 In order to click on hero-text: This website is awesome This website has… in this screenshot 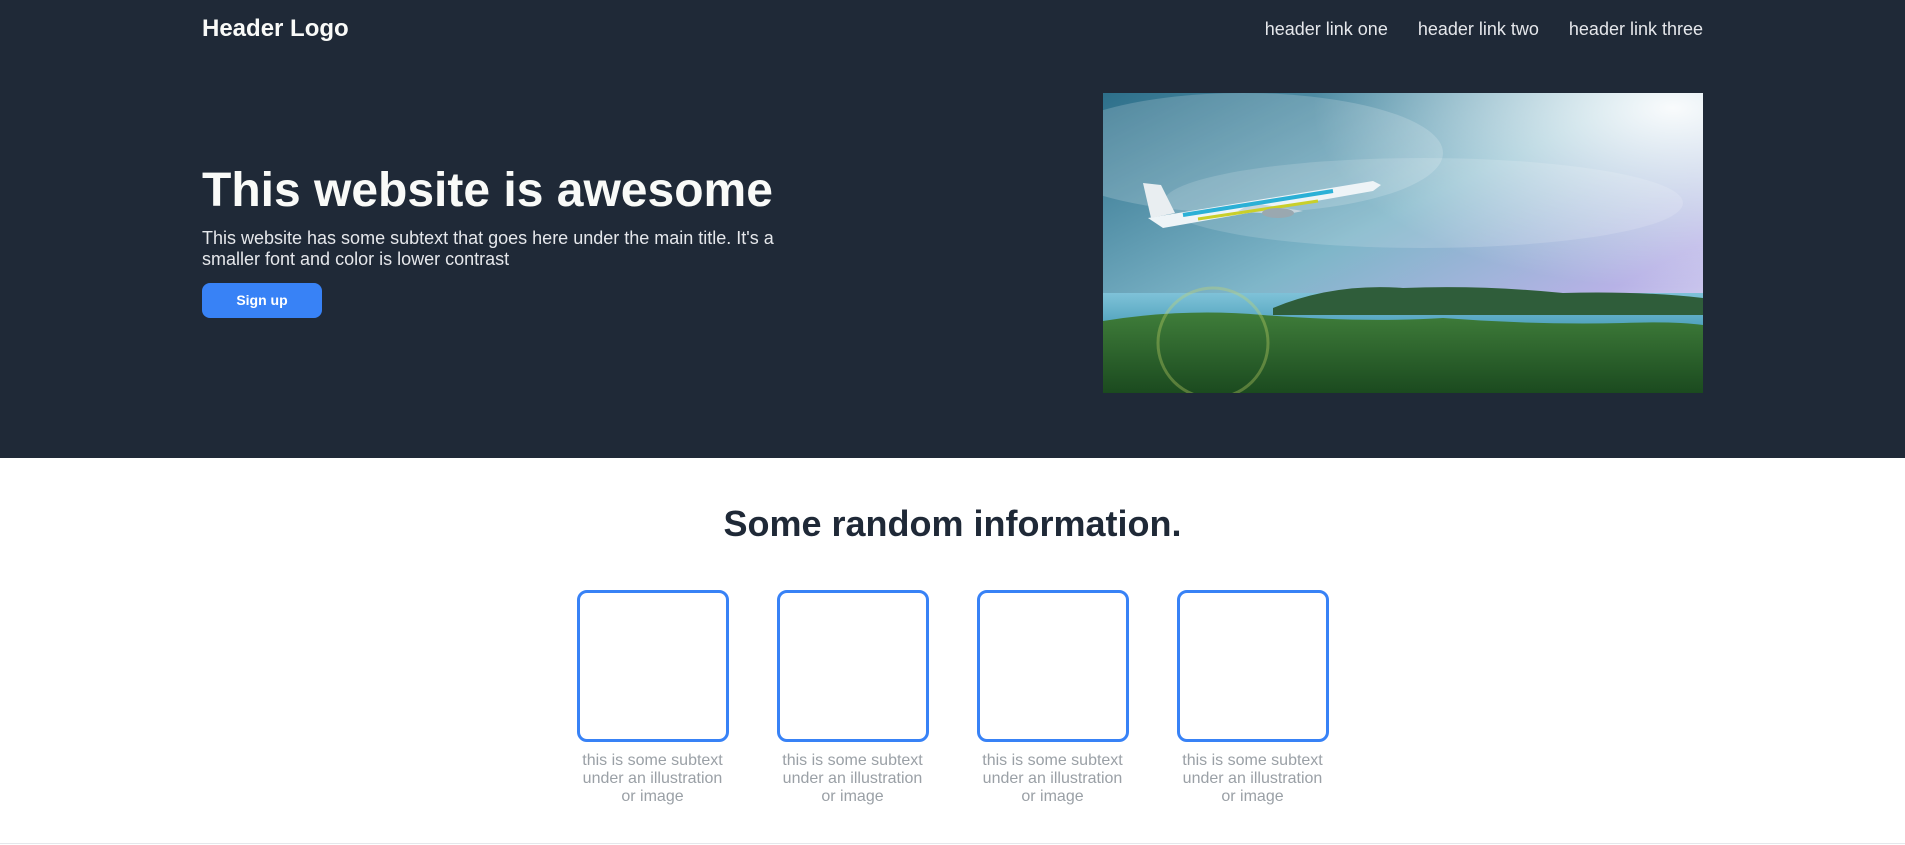, I will do `click(512, 241)`.